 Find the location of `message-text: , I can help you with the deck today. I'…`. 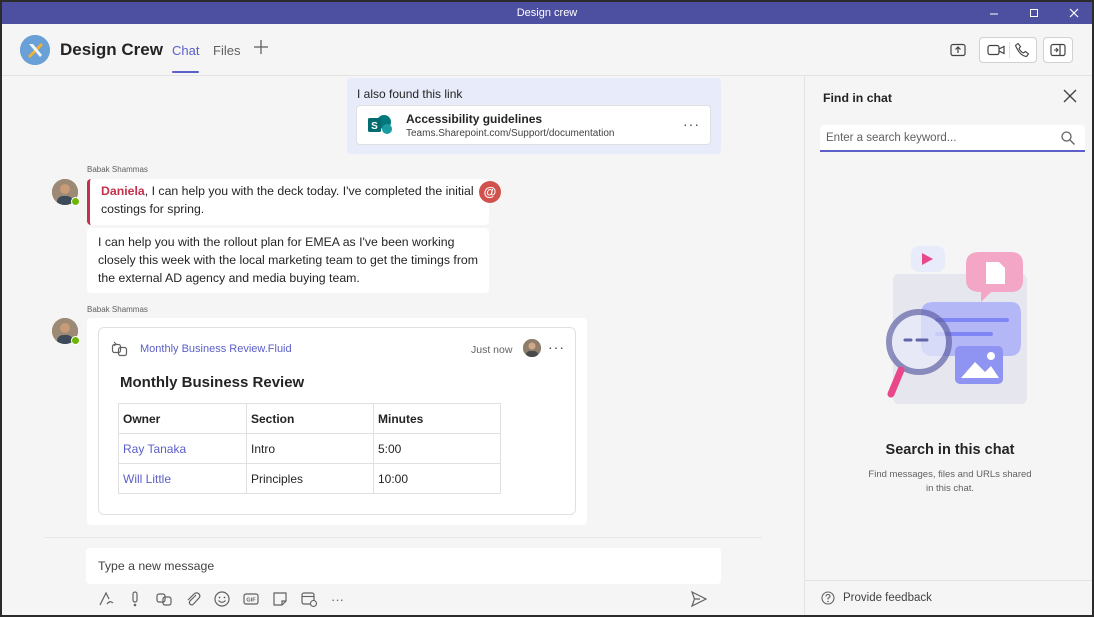

message-text: , I can help you with the deck today. I'… is located at coordinates (287, 200).